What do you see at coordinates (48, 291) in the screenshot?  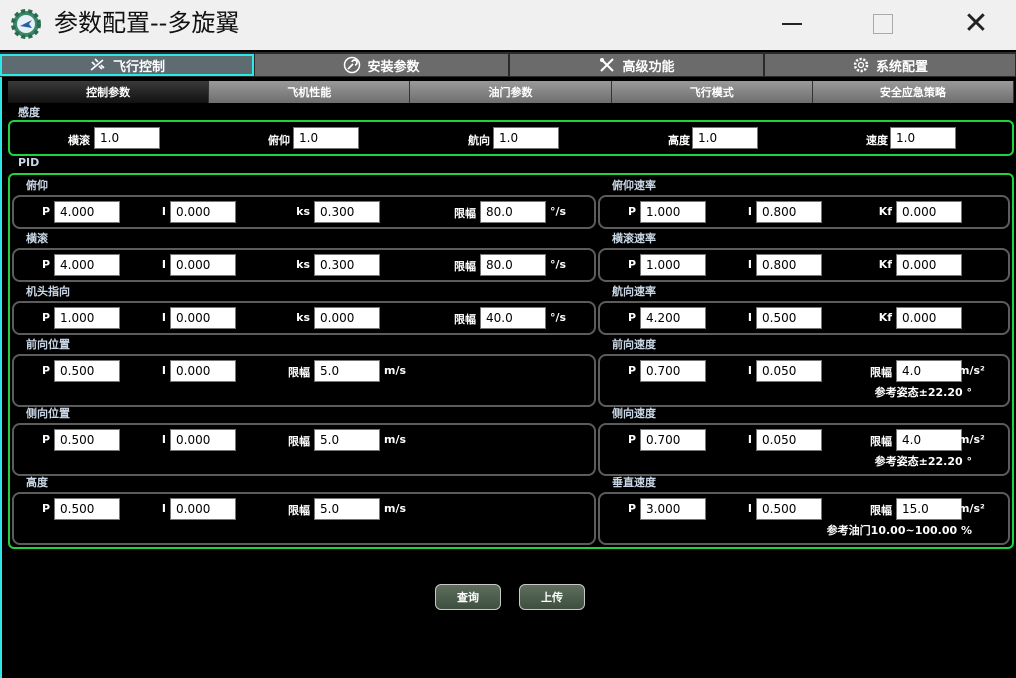 I see `pid-section-title: 机头指向` at bounding box center [48, 291].